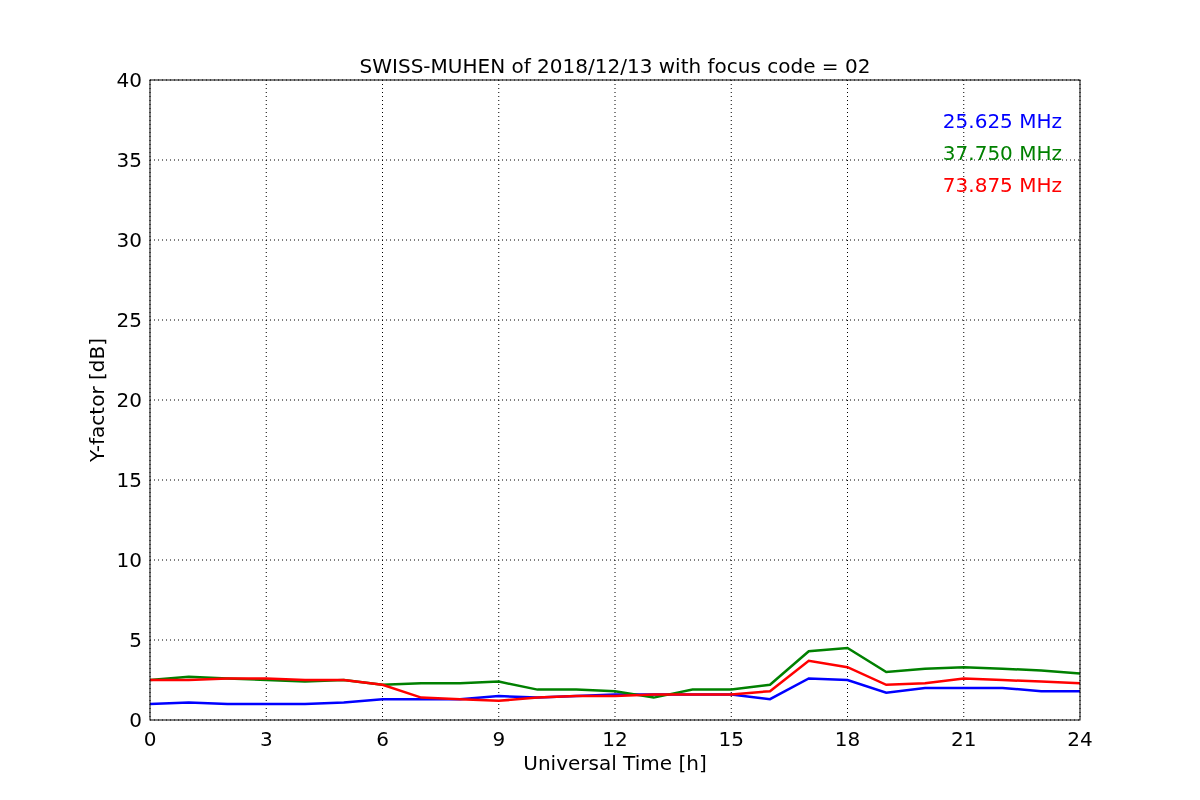 This screenshot has width=1200, height=800. I want to click on y-tick-label: 0, so click(135, 720).